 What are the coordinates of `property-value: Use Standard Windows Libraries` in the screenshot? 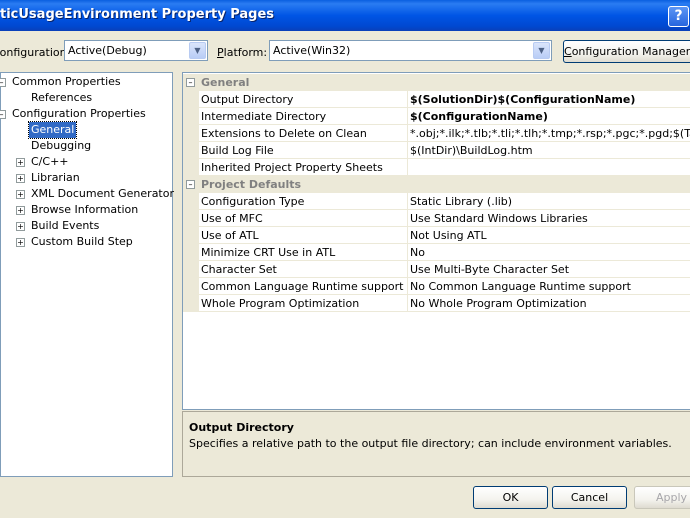 It's located at (499, 218).